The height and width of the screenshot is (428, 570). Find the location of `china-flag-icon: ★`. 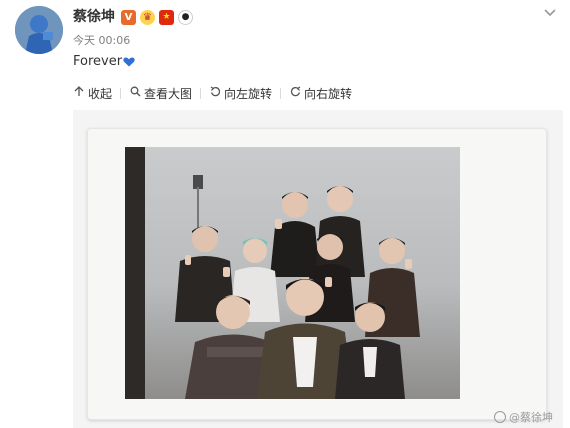

china-flag-icon: ★ is located at coordinates (166, 17).